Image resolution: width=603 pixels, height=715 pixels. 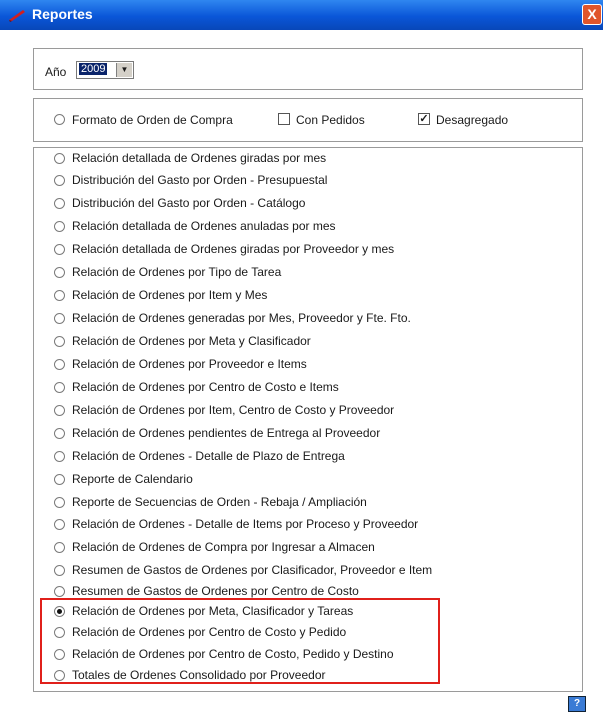 I want to click on help-book-icon: ?, so click(x=577, y=704).